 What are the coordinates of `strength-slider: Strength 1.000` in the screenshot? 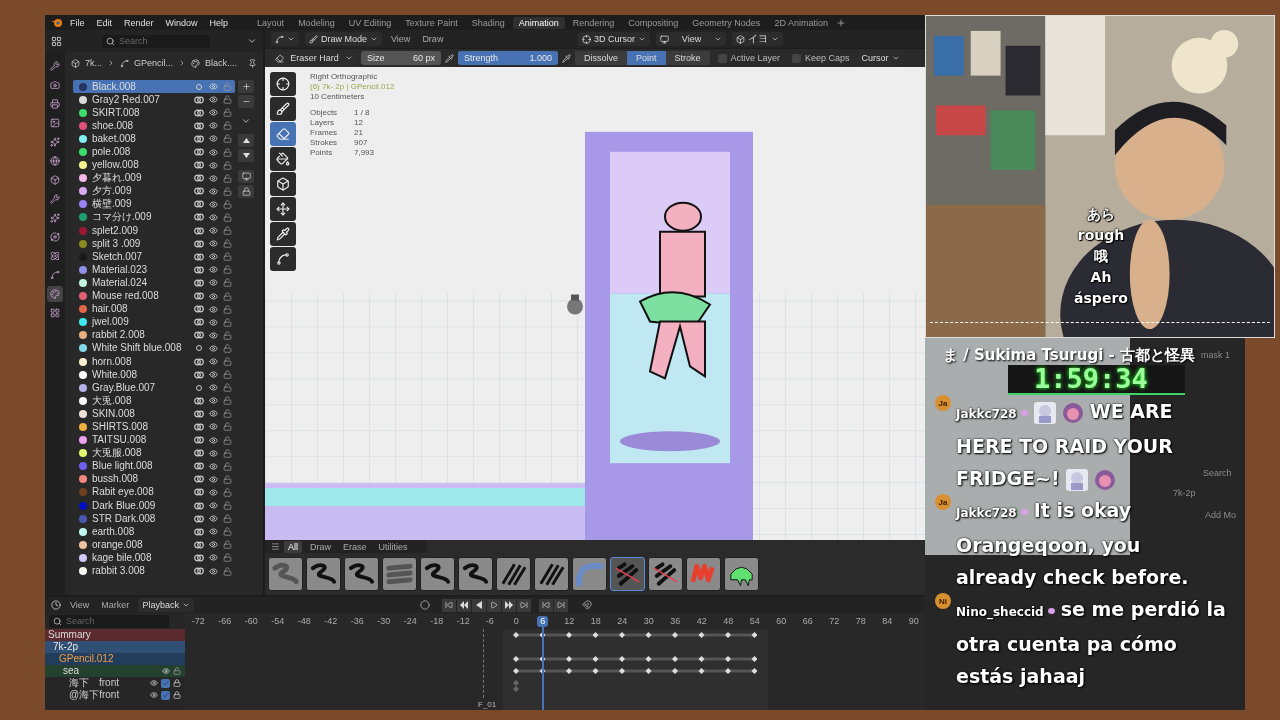 It's located at (508, 58).